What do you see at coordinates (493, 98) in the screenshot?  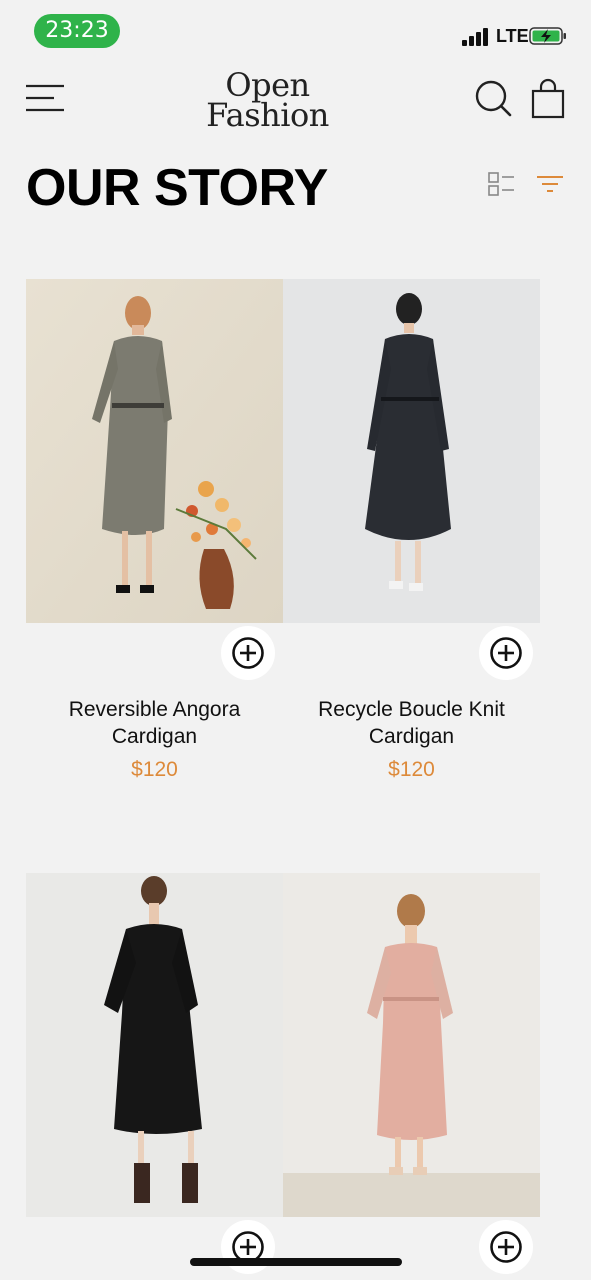 I see `search-icon` at bounding box center [493, 98].